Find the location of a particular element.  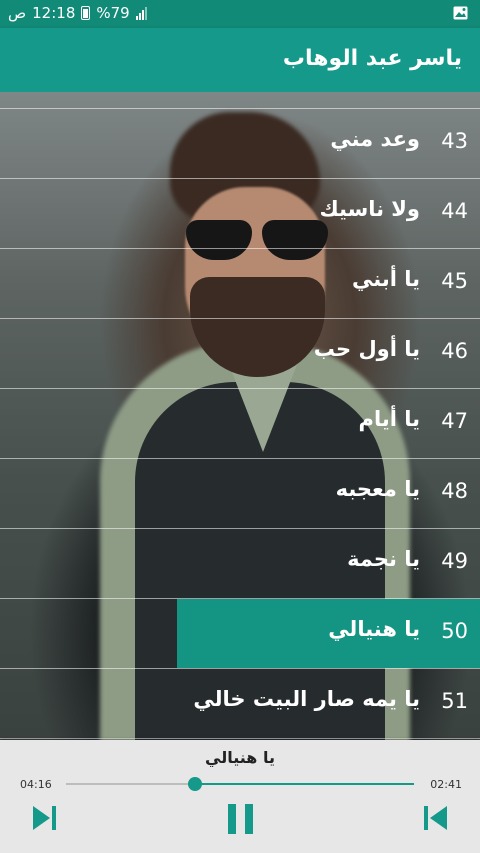

elapsed-time: 02:41 is located at coordinates (446, 784).